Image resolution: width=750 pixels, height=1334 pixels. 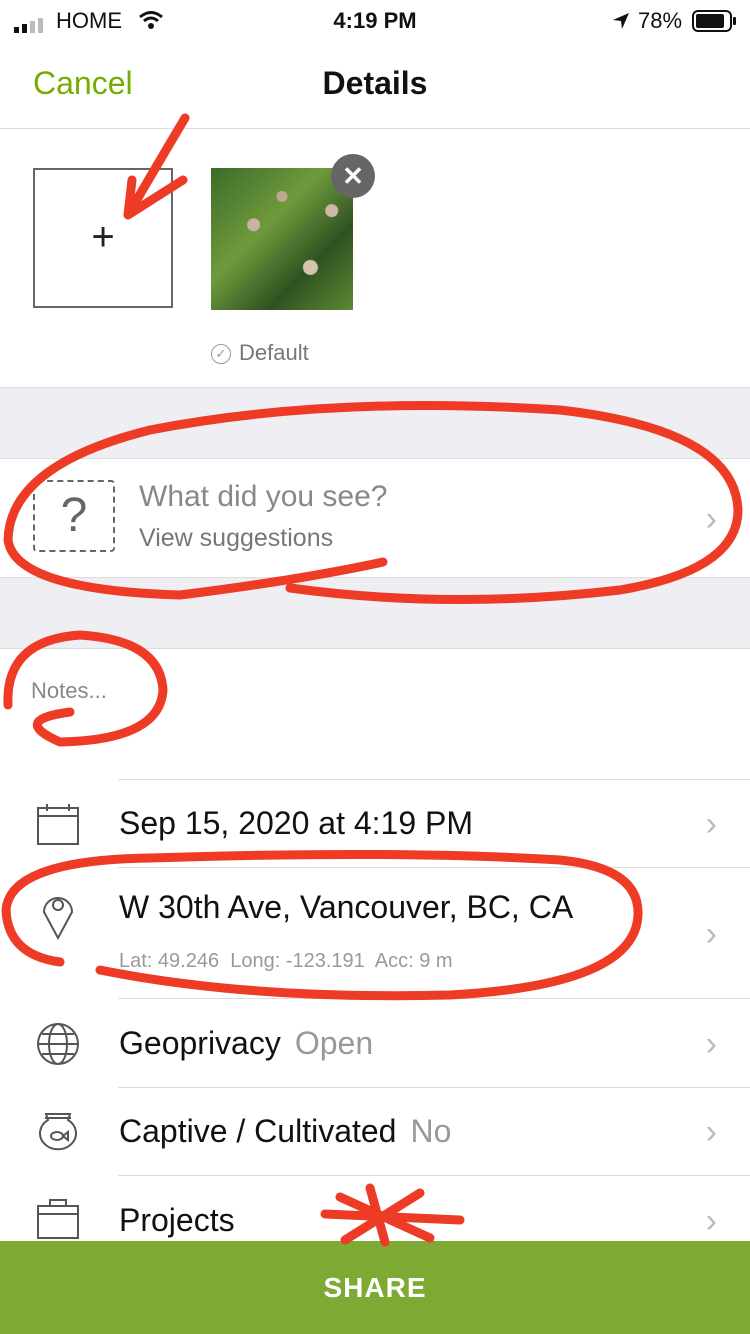 What do you see at coordinates (177, 1220) in the screenshot?
I see `projects-row: Projects` at bounding box center [177, 1220].